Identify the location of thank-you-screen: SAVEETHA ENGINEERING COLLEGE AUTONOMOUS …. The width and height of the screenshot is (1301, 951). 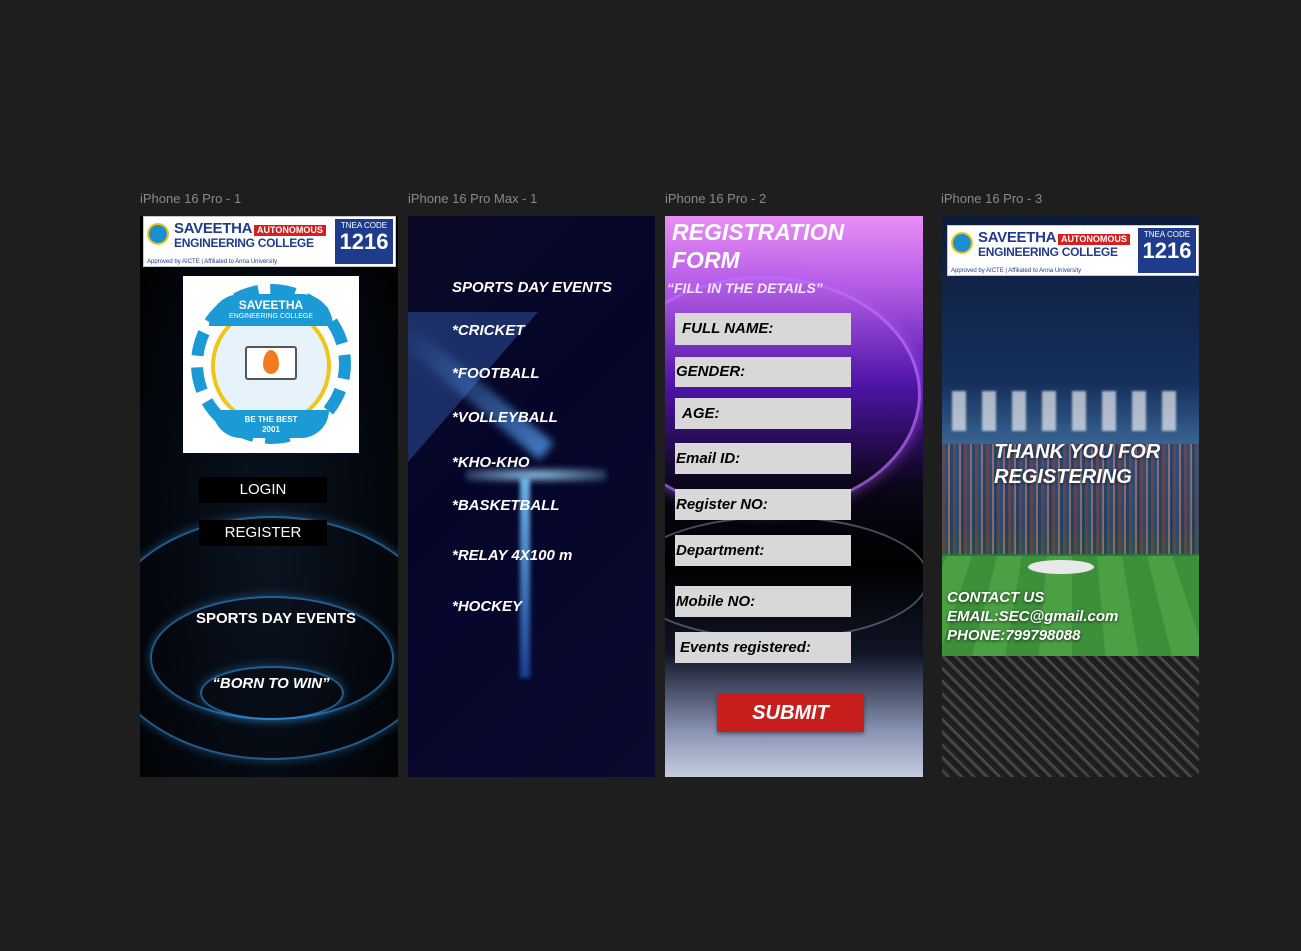
(1070, 496).